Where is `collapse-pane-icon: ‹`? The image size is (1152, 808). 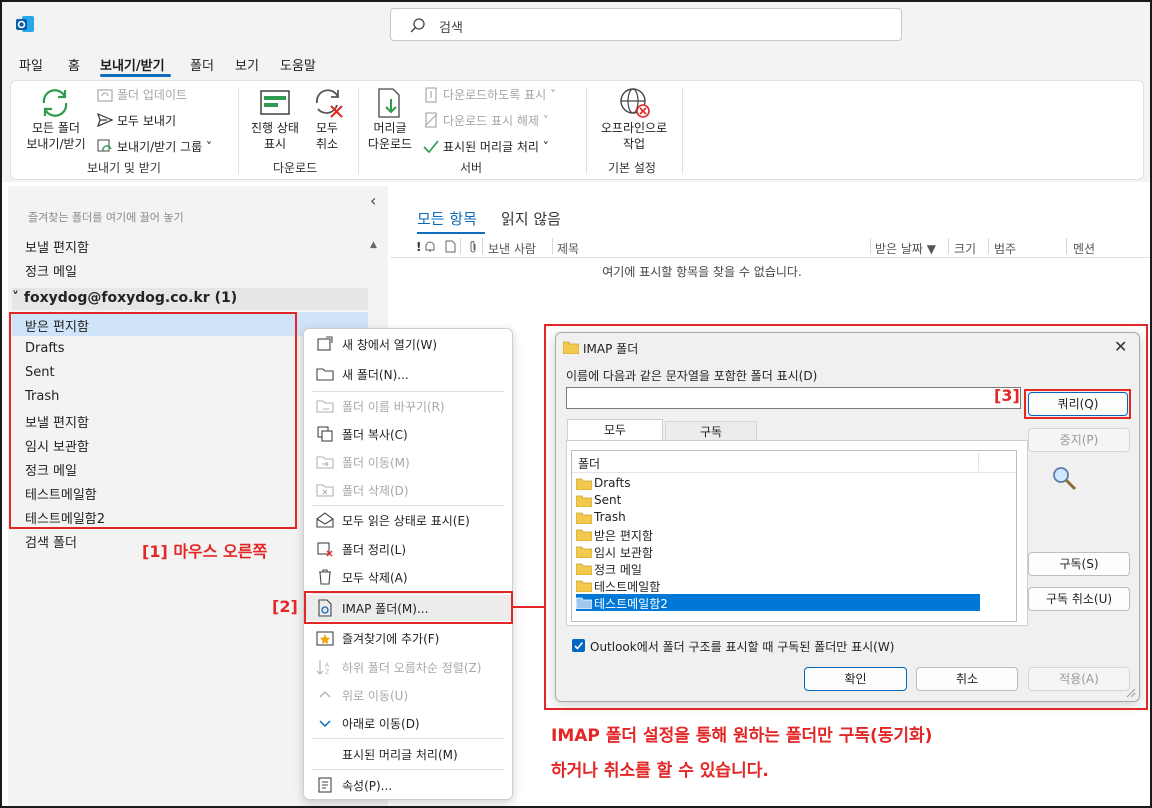 collapse-pane-icon: ‹ is located at coordinates (373, 200).